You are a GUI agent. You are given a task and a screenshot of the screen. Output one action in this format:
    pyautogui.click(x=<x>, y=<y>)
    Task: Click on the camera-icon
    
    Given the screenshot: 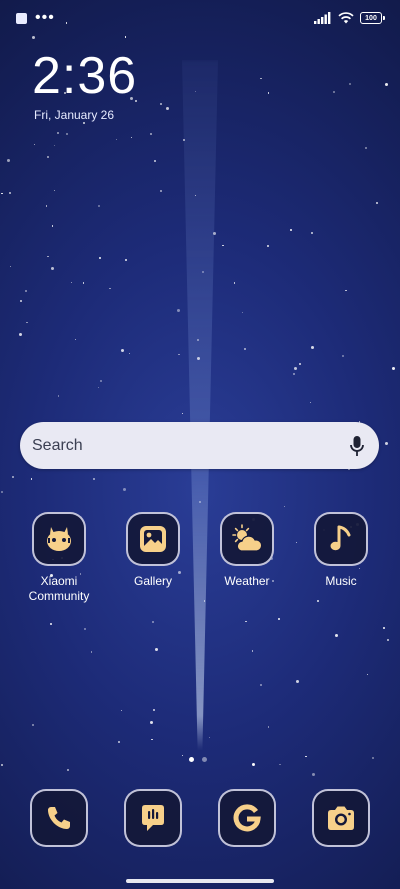 What is the action you would take?
    pyautogui.click(x=341, y=818)
    